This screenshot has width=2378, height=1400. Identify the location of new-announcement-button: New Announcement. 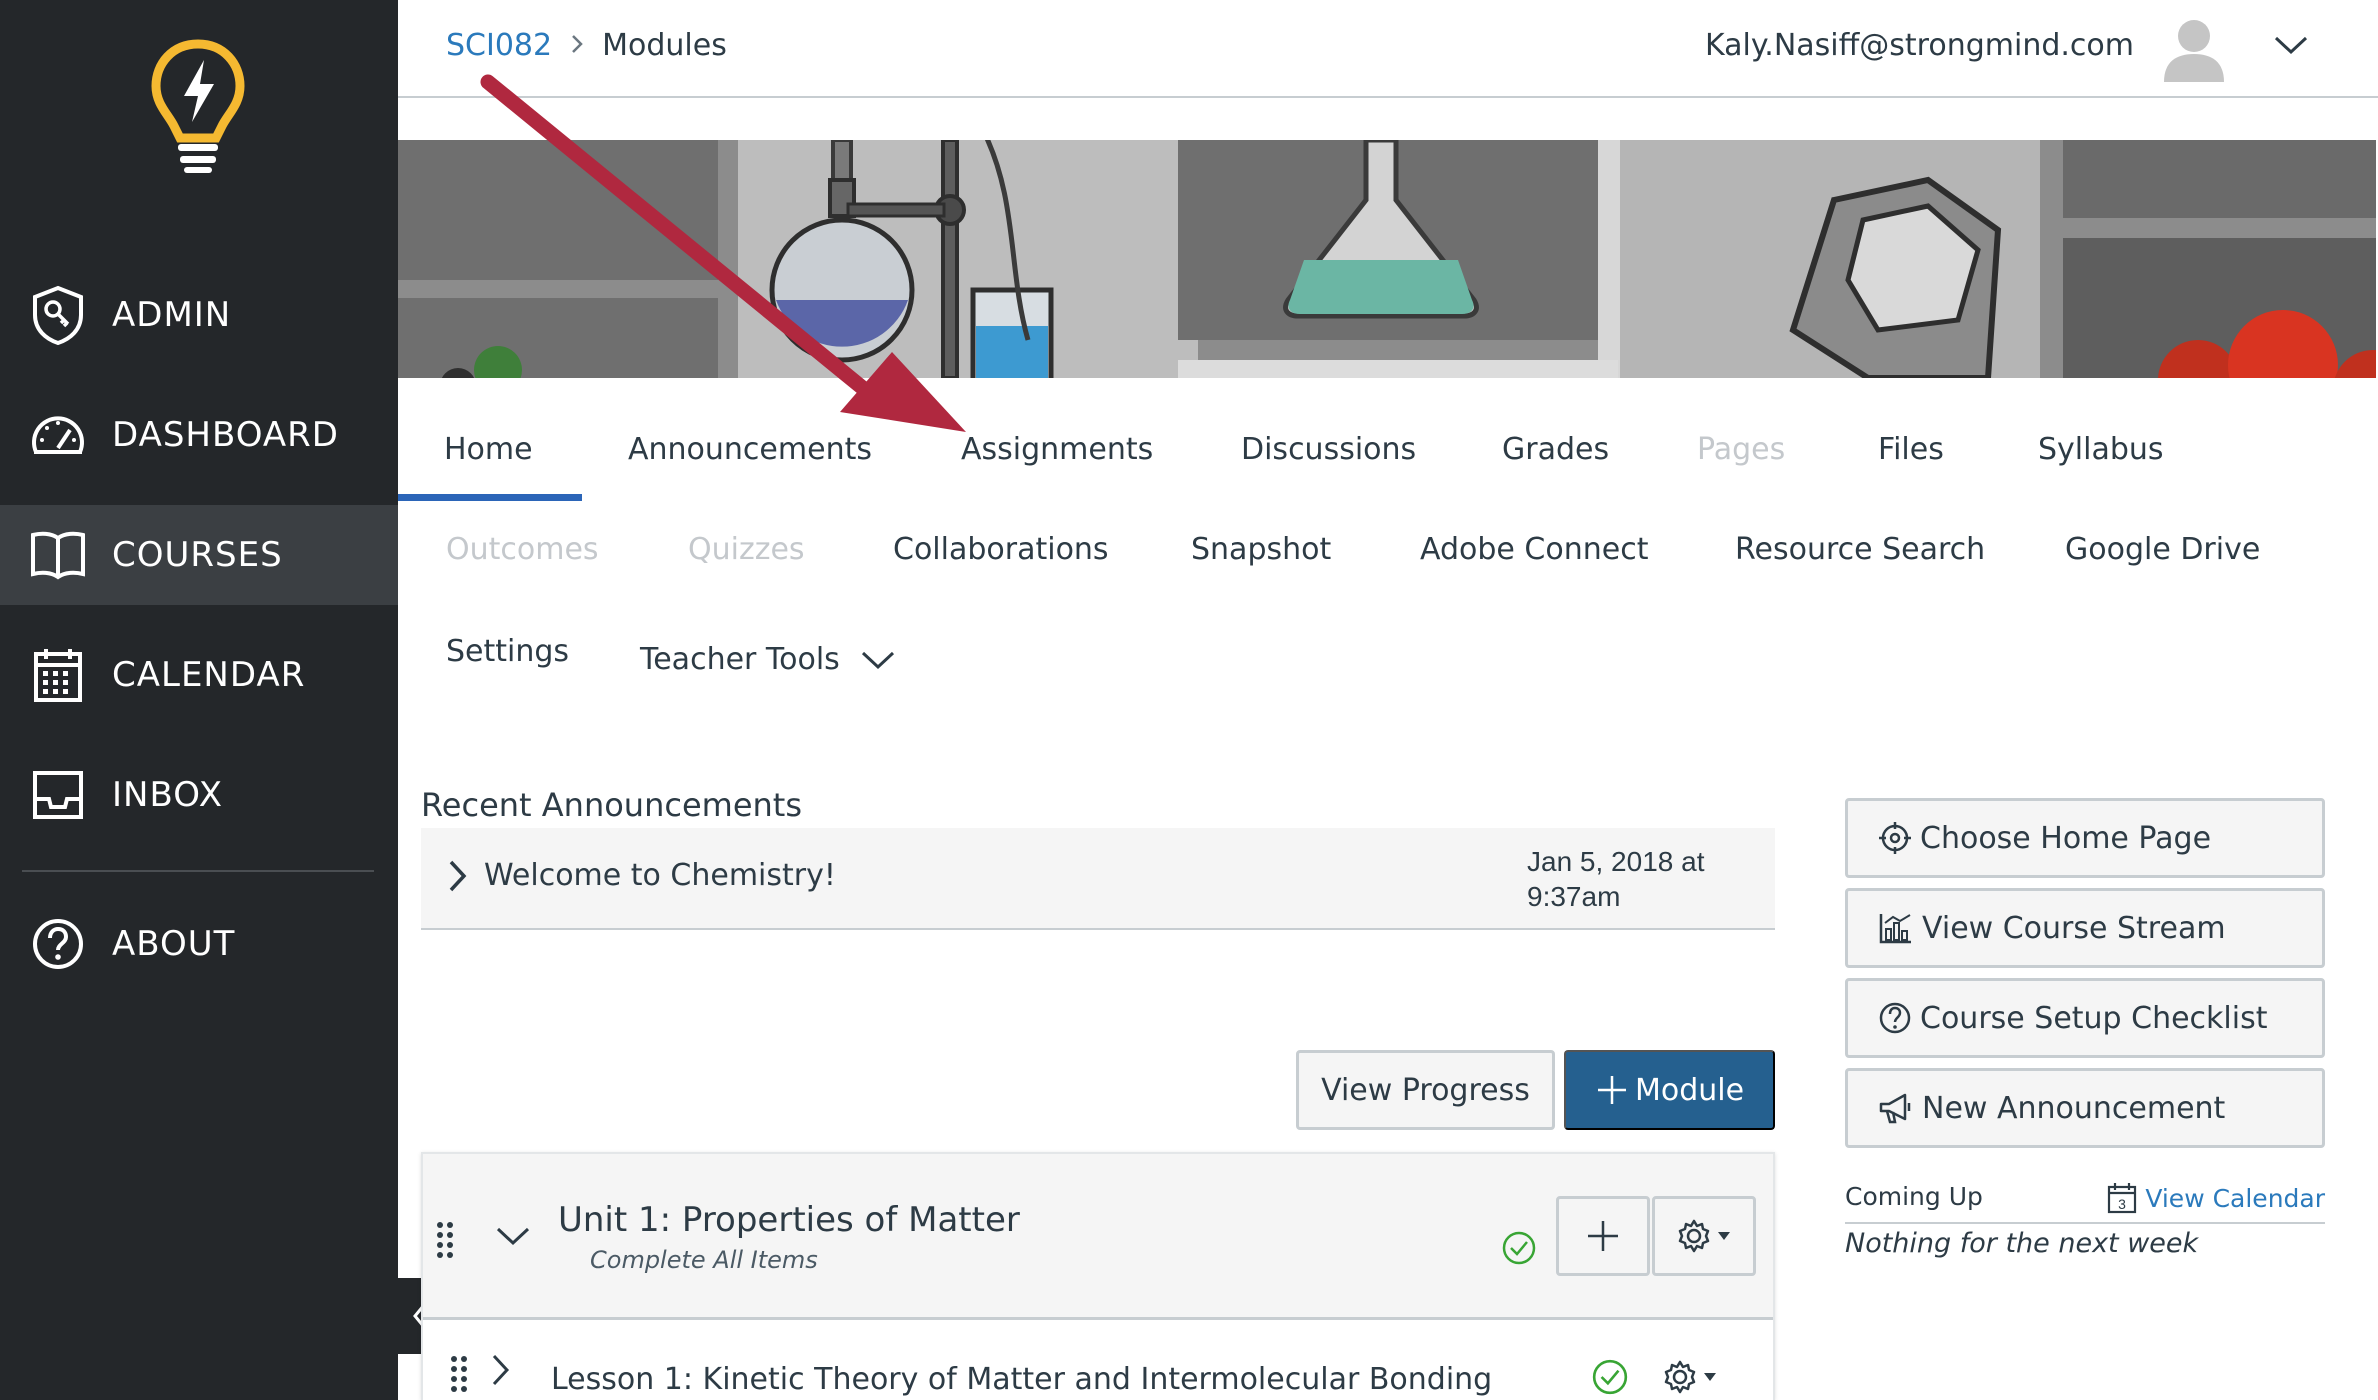
(2085, 1108).